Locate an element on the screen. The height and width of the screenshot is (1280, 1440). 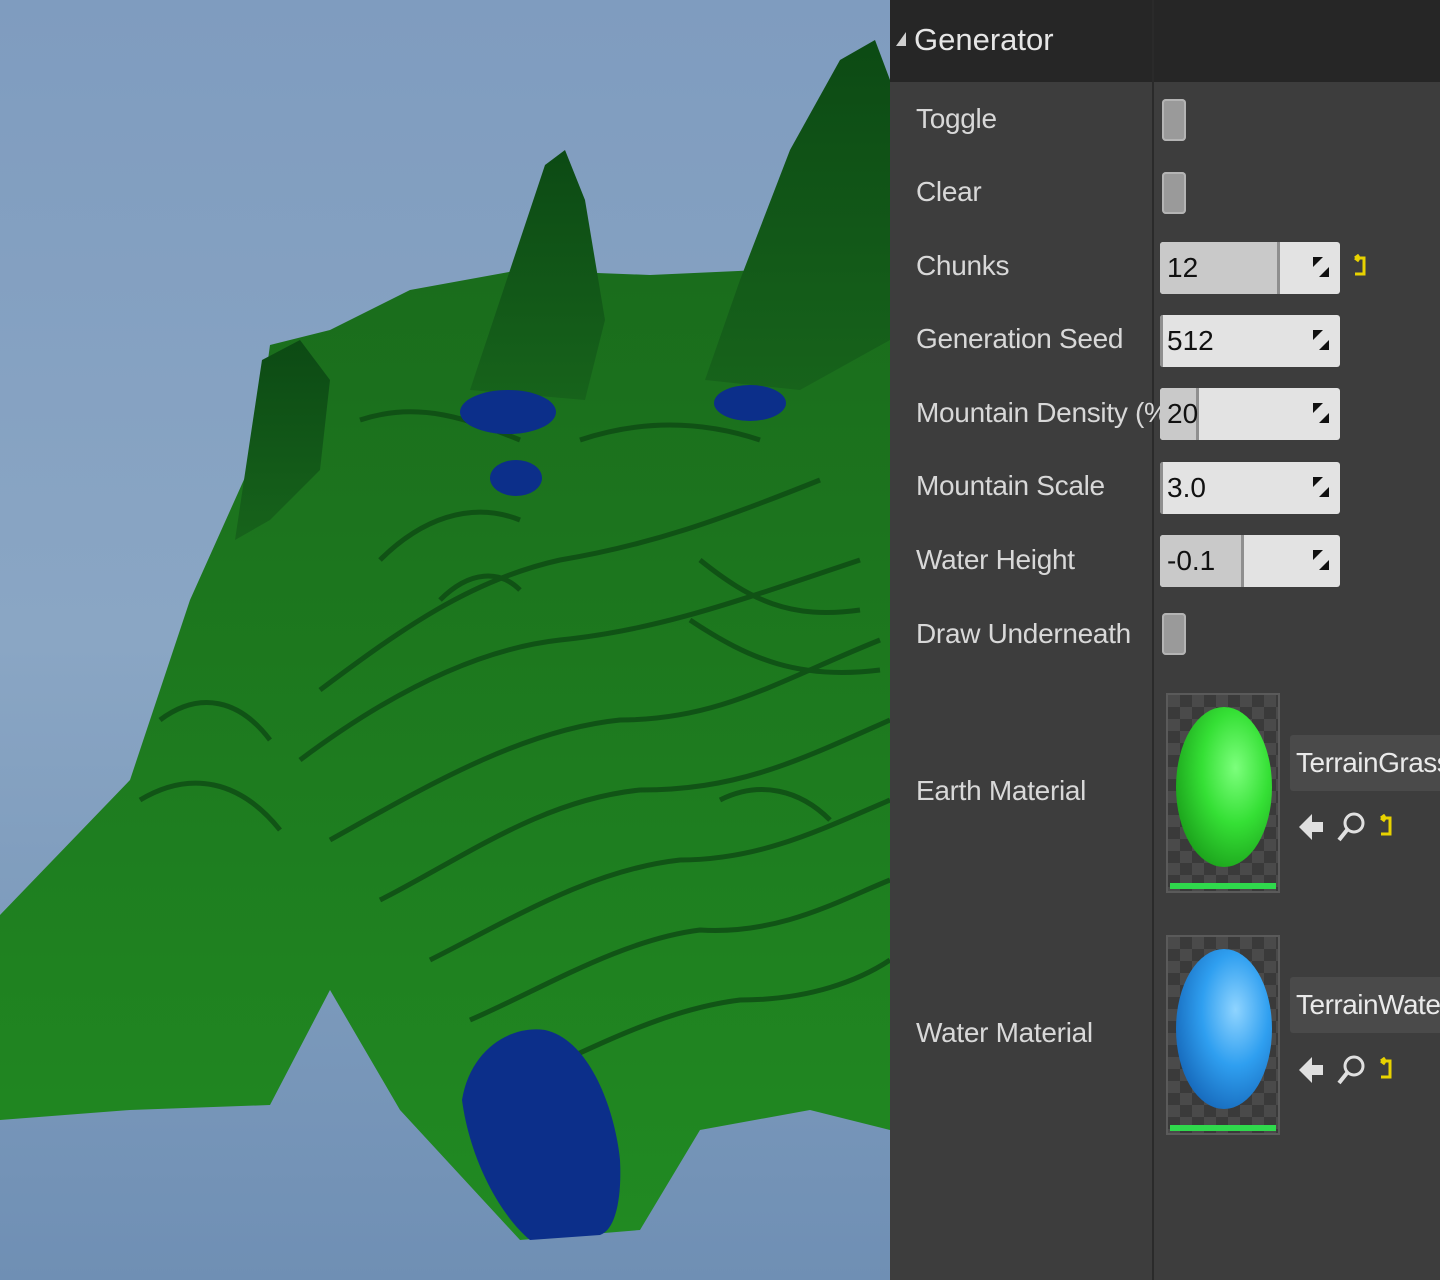
grass-sphere-preview is located at coordinates (1223, 793).